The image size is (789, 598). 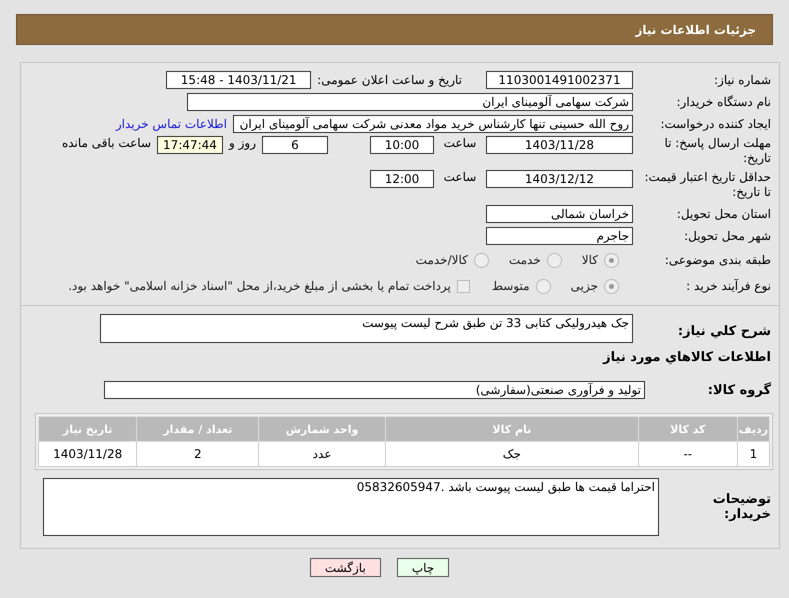 I want to click on text-field: روح الله حسینی تنها کارشناس خرید مواد معدنی شرکت سهامی آلومینای ایران, so click(x=433, y=124).